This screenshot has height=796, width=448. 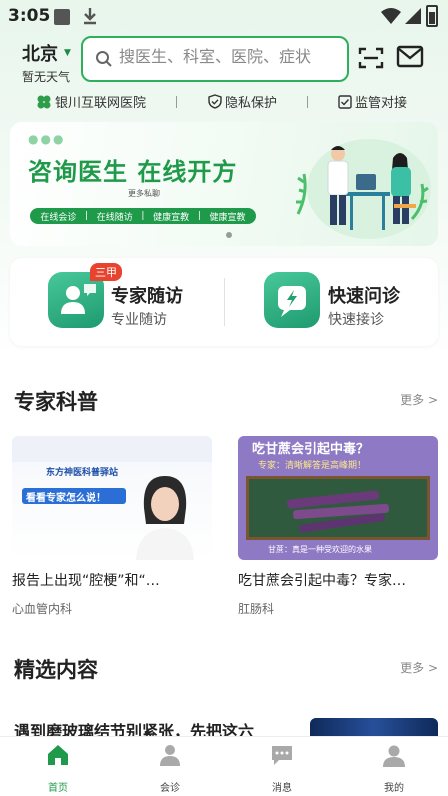 I want to click on section-title-popular-science: 专家科普, so click(x=56, y=402).